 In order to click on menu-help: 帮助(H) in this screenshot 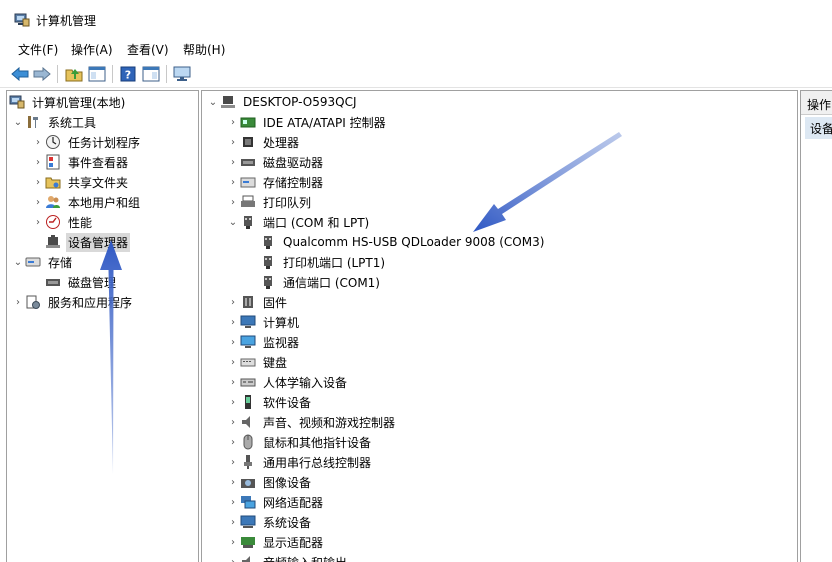, I will do `click(204, 49)`.